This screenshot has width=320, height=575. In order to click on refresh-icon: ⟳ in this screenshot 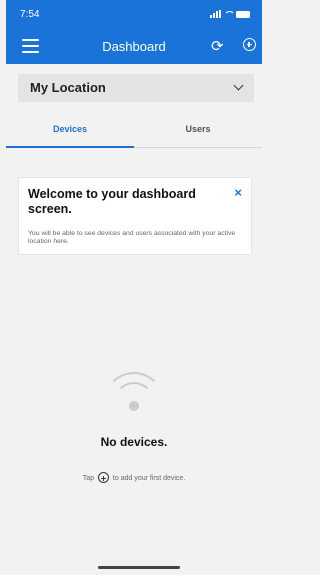, I will do `click(217, 46)`.